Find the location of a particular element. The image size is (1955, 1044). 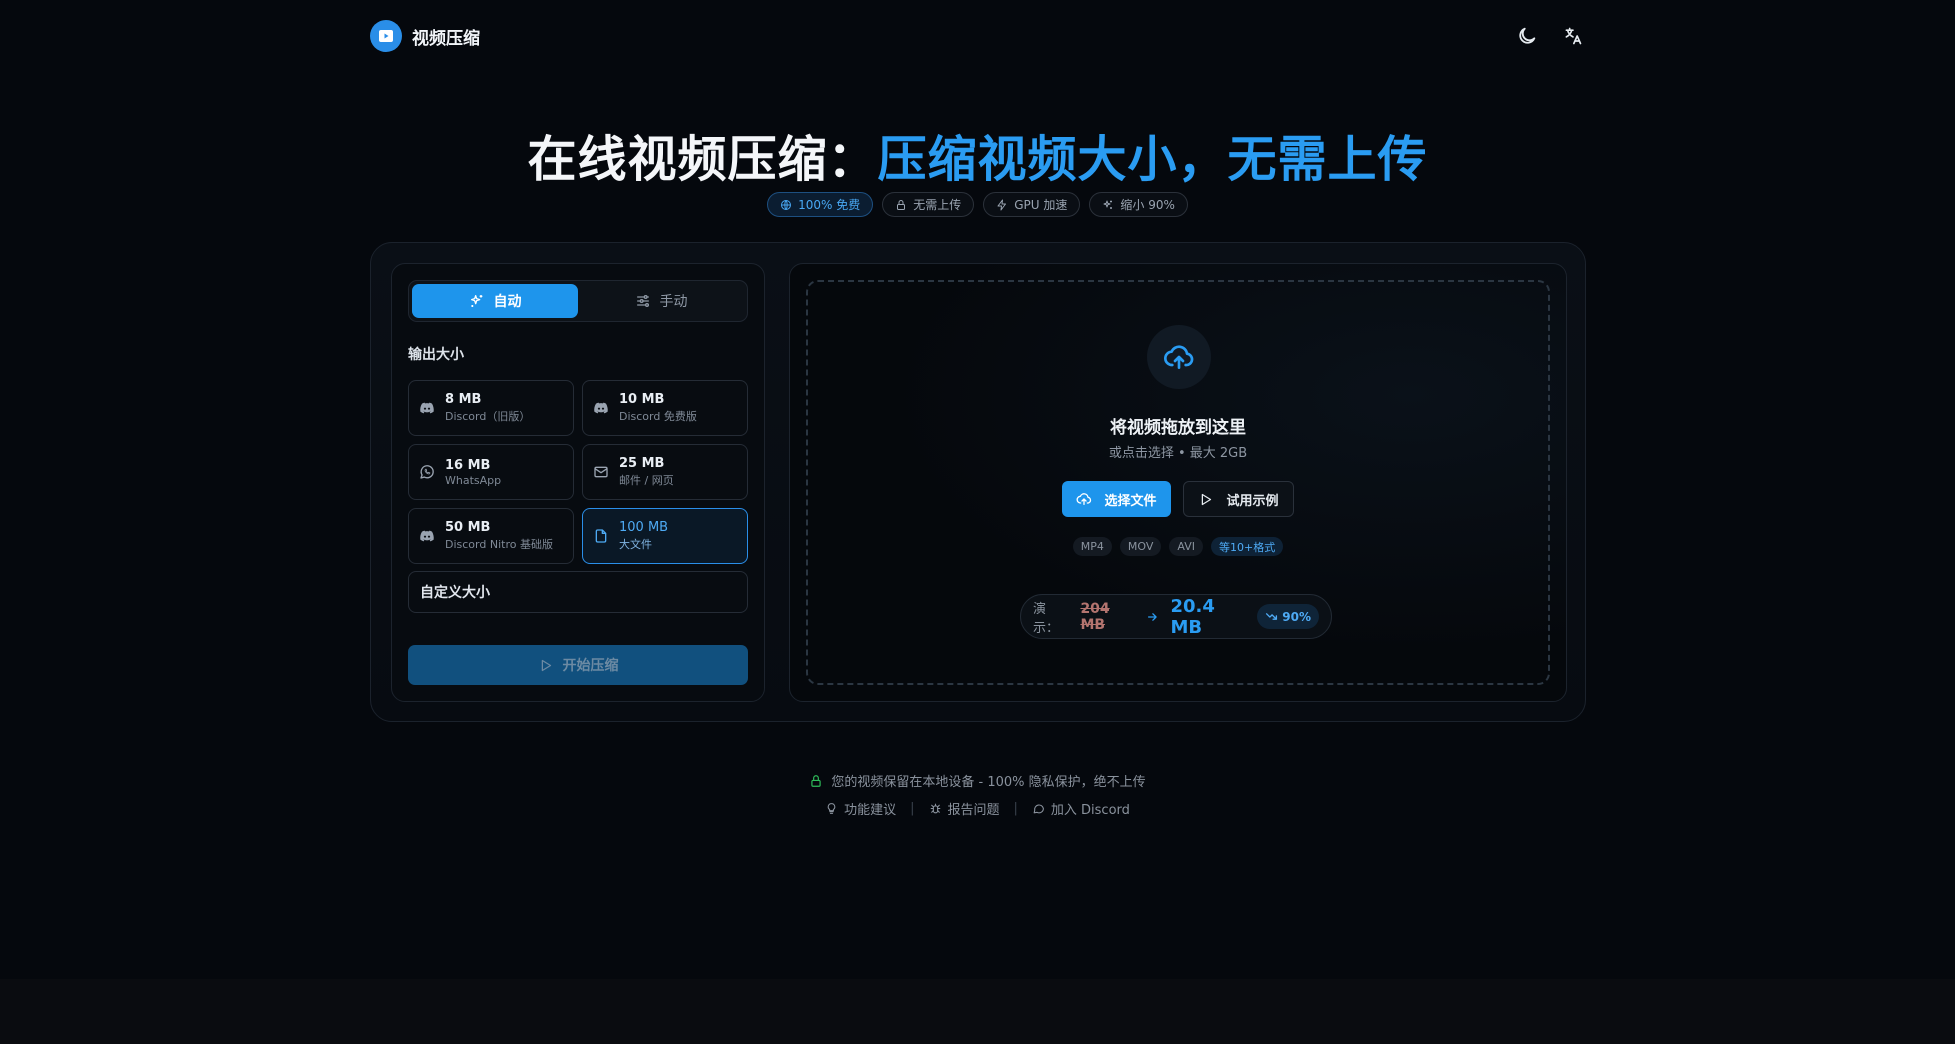

mode-auto-button: 自动 is located at coordinates (495, 301).